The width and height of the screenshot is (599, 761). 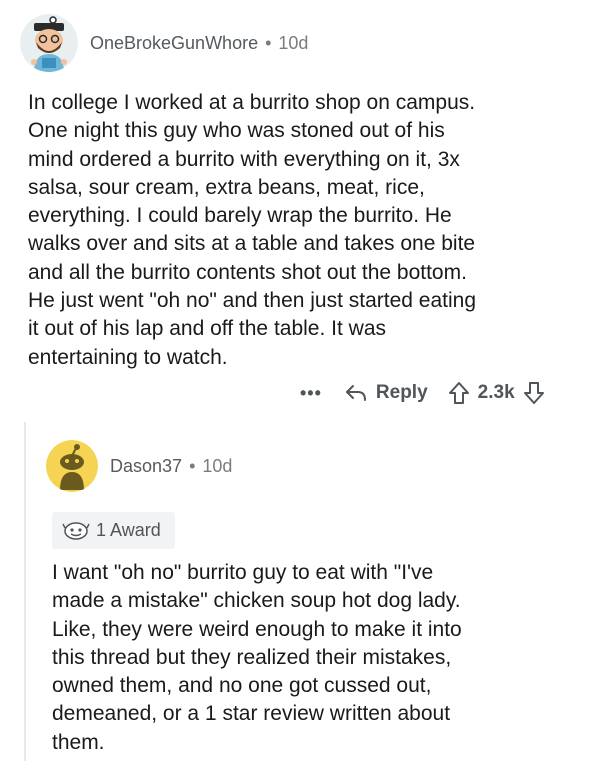 What do you see at coordinates (78, 742) in the screenshot?
I see `comment-line: them.` at bounding box center [78, 742].